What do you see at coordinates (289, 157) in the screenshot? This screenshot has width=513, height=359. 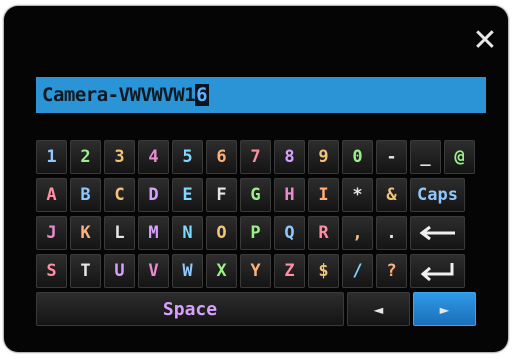 I see `key-8: 8` at bounding box center [289, 157].